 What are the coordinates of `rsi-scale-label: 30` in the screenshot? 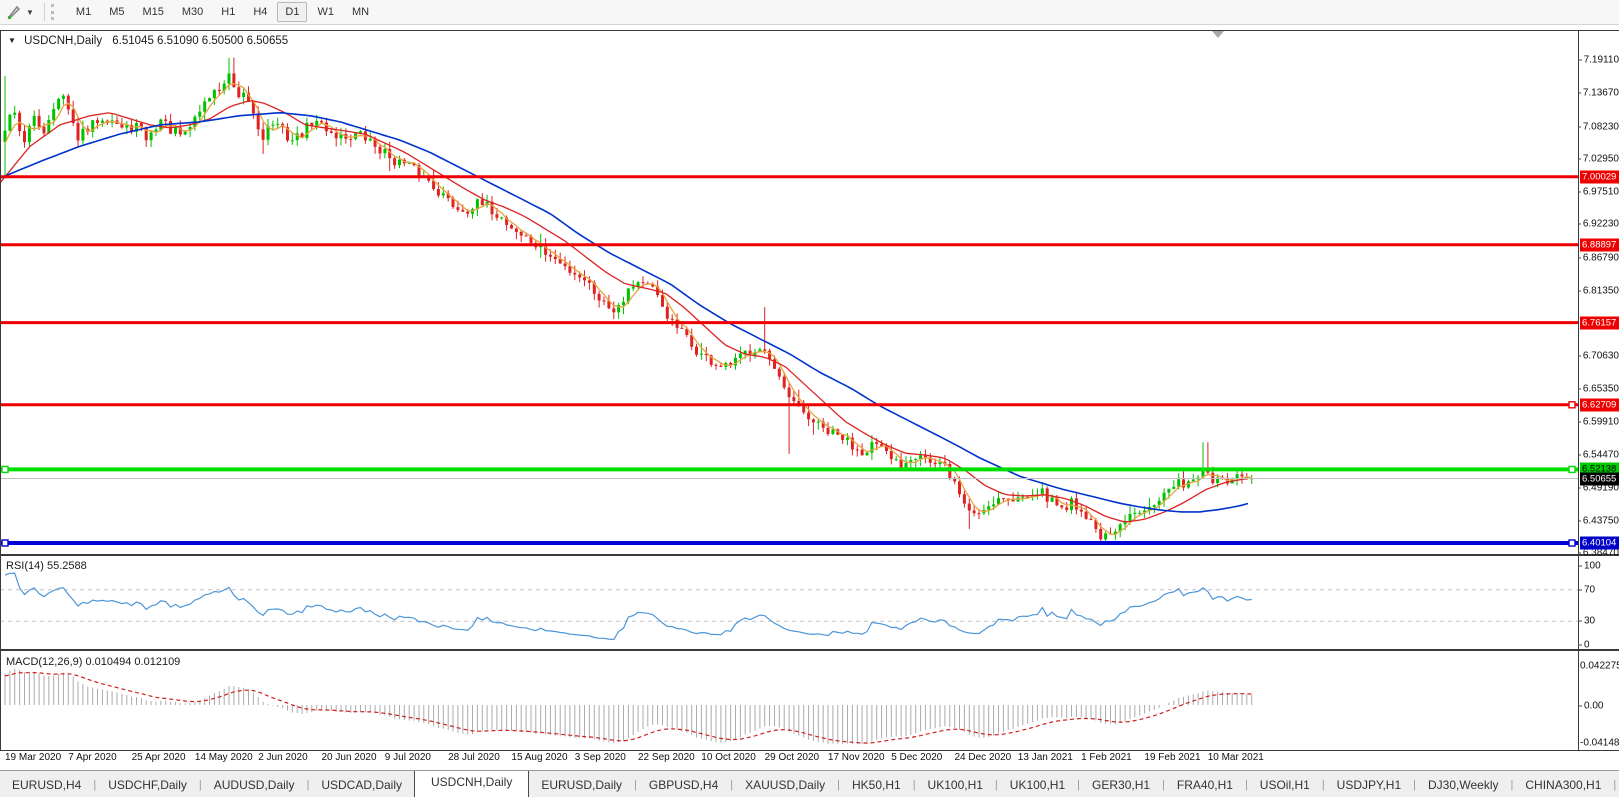 It's located at (1598, 621).